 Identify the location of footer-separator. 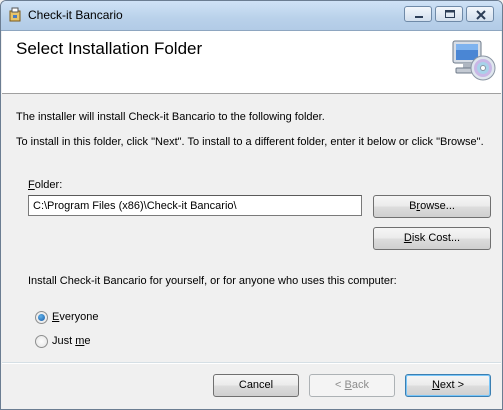
(251, 363).